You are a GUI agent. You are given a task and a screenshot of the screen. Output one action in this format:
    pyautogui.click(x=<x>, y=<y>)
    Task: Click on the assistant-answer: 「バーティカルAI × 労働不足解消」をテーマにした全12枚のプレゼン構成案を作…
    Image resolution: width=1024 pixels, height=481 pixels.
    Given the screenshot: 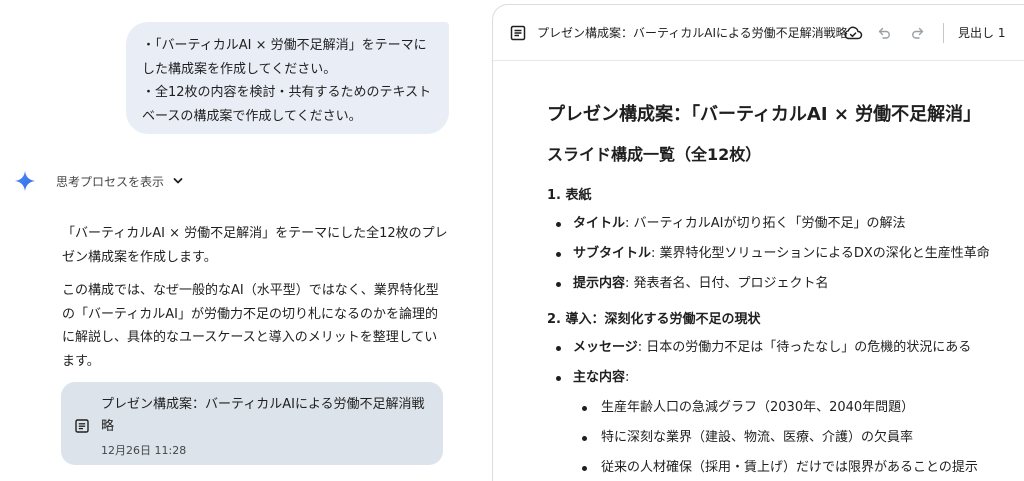 What is the action you would take?
    pyautogui.click(x=255, y=302)
    